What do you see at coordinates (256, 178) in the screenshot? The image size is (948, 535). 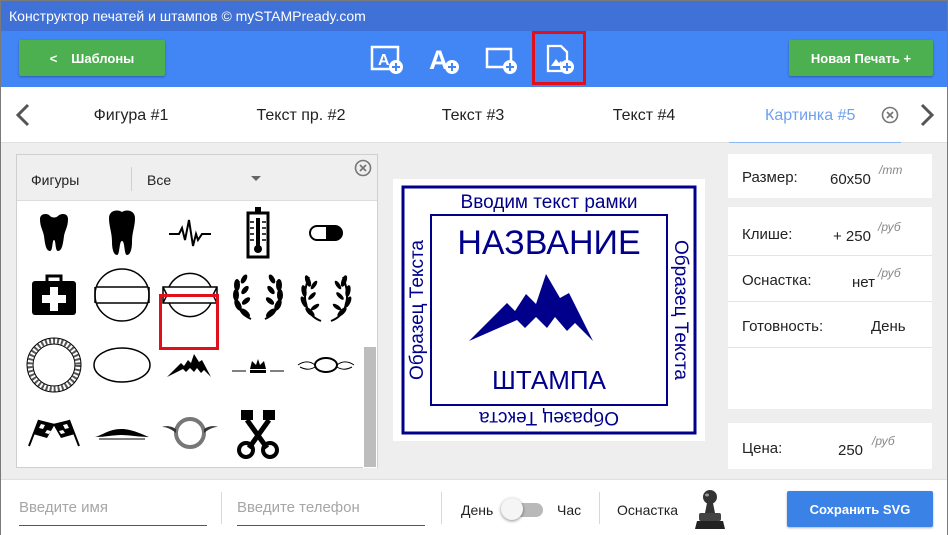 I see `chevron-down-icon` at bounding box center [256, 178].